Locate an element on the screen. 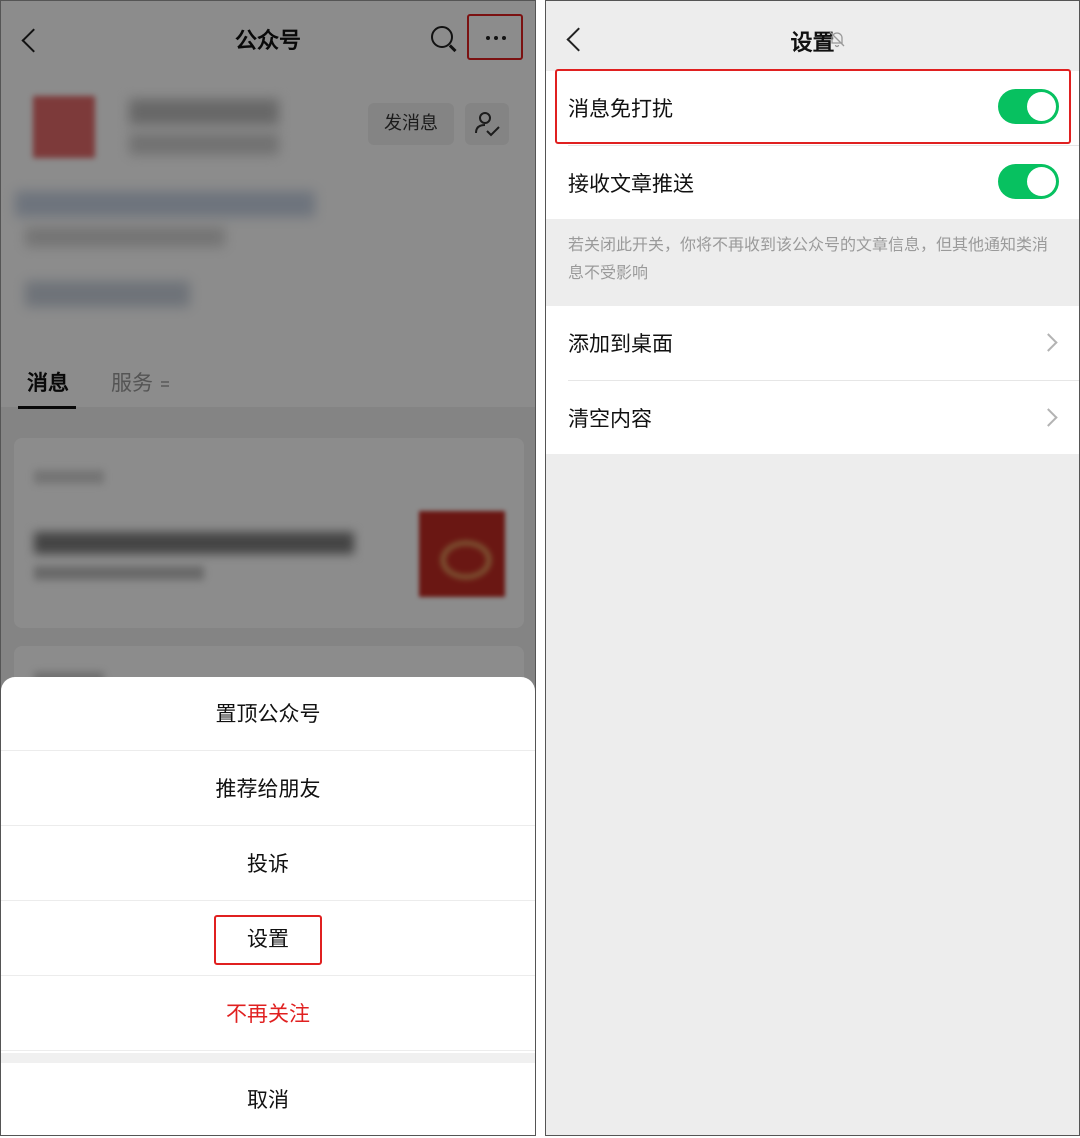 The width and height of the screenshot is (1080, 1138). top-nav-bar: 设置 is located at coordinates (812, 36).